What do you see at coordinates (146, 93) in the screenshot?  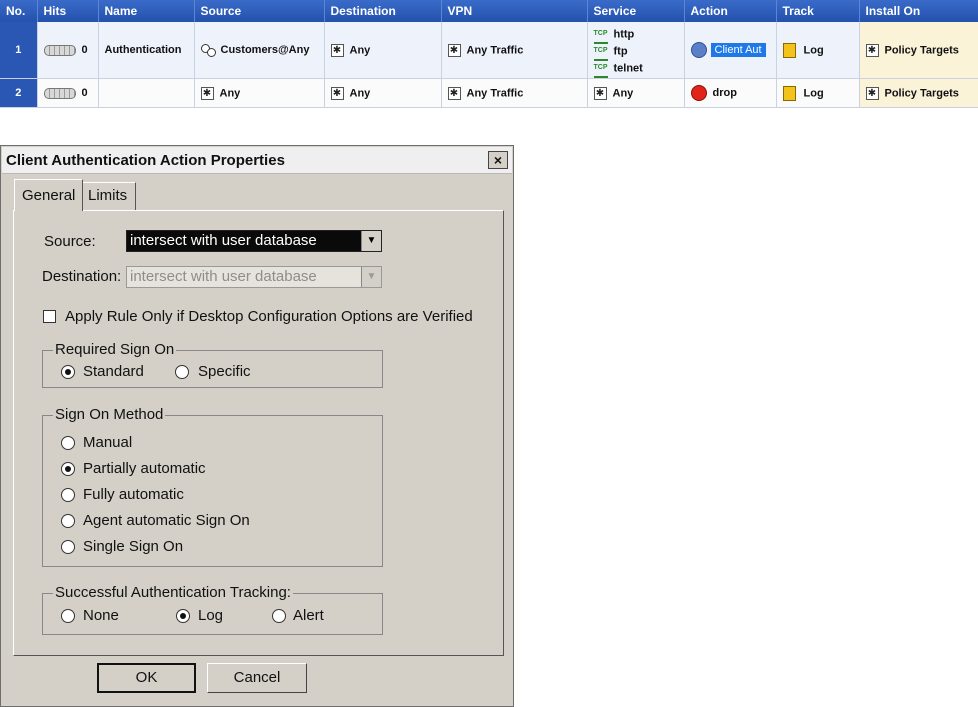 I see `rule-name` at bounding box center [146, 93].